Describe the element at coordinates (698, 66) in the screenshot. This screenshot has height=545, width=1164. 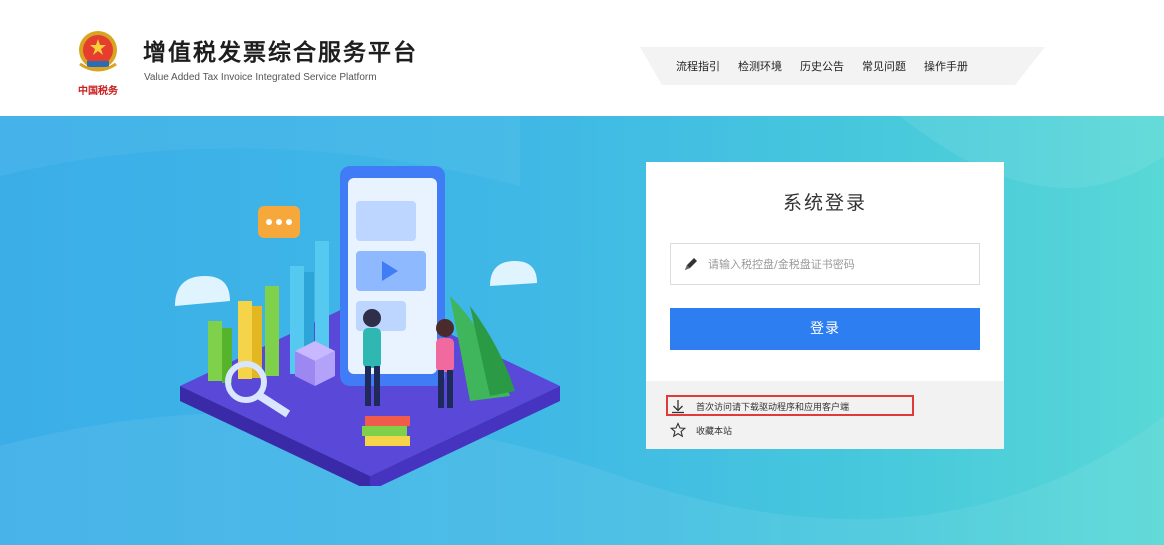
I see `nav-item-process-guide: 流程指引` at that location.